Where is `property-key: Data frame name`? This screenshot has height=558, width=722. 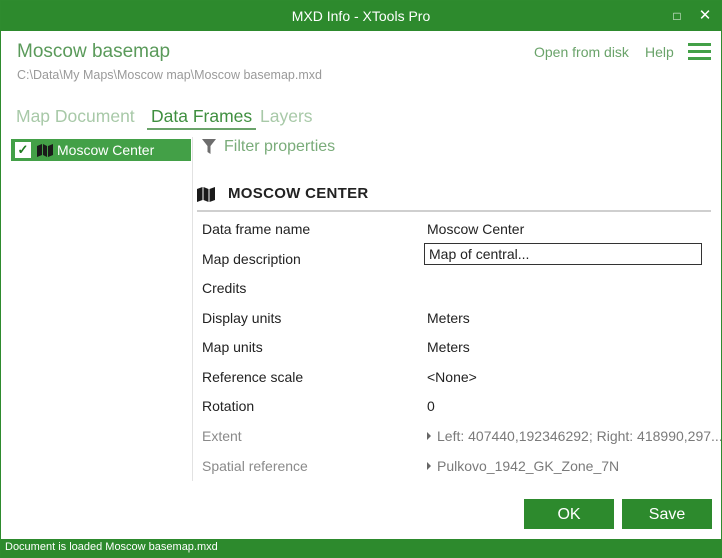 property-key: Data frame name is located at coordinates (256, 229).